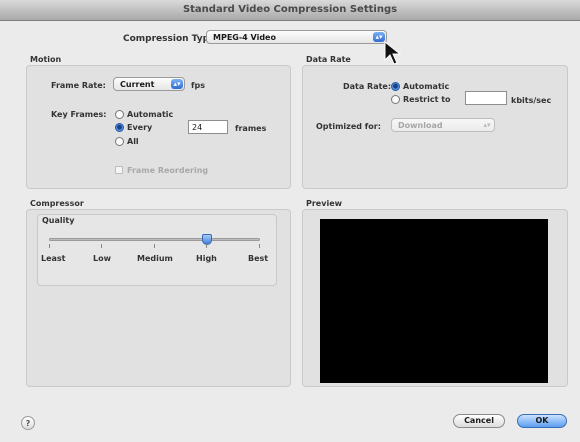 The width and height of the screenshot is (580, 442). Describe the element at coordinates (150, 114) in the screenshot. I see `key-frames-automatic-label: Automatic` at that location.